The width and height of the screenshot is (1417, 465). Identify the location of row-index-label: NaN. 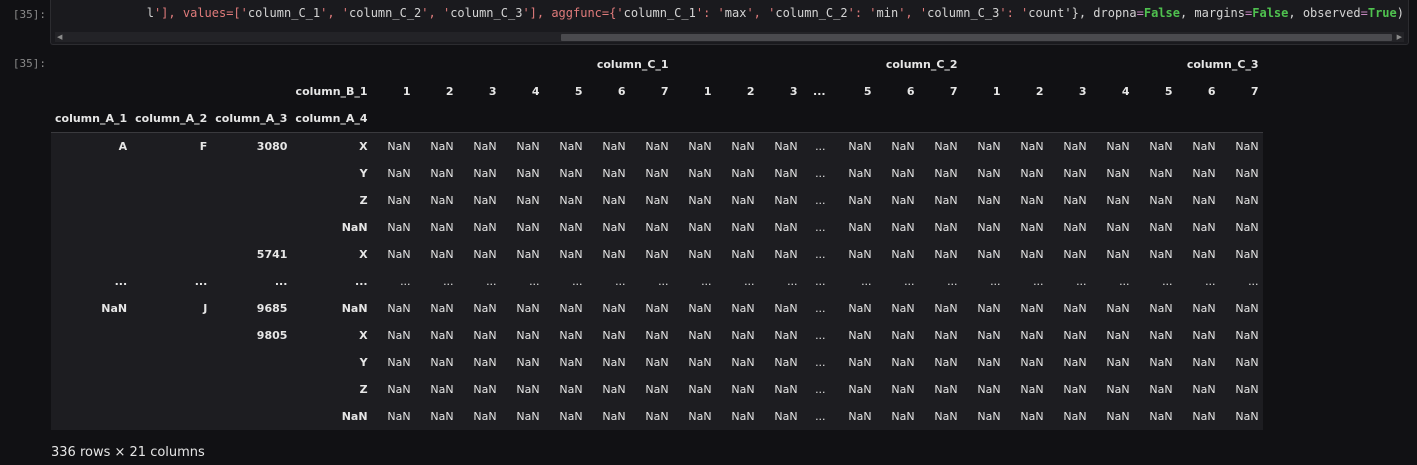
(114, 308).